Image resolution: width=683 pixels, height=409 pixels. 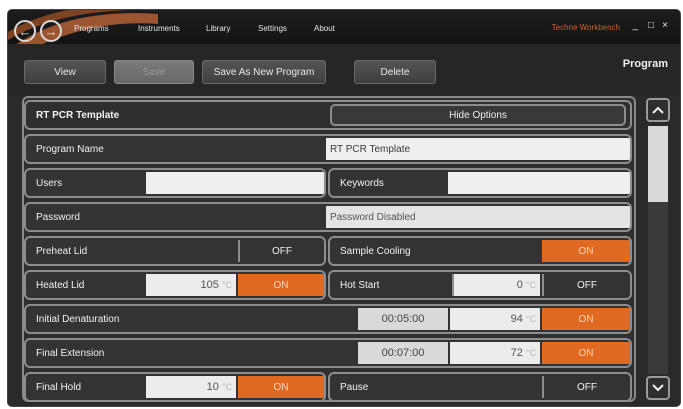 I want to click on delete-button: Delete, so click(x=395, y=72).